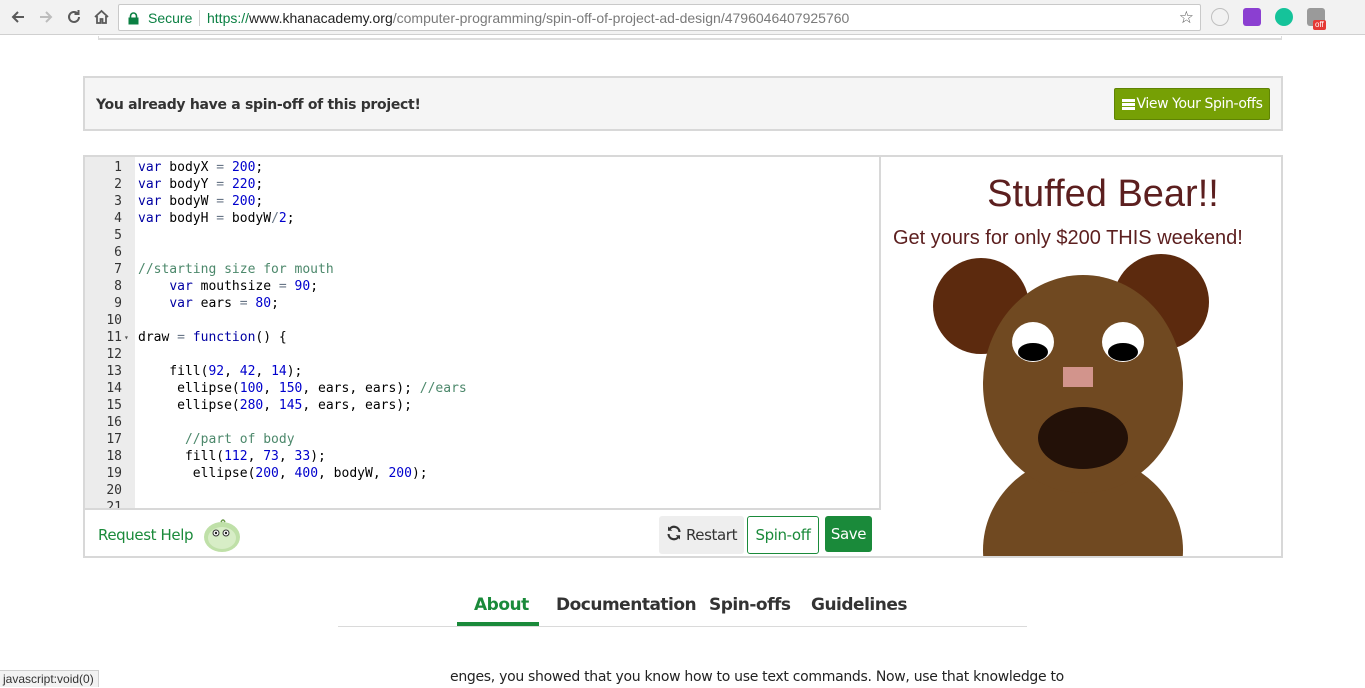  What do you see at coordinates (118, 218) in the screenshot?
I see `line-number: 4` at bounding box center [118, 218].